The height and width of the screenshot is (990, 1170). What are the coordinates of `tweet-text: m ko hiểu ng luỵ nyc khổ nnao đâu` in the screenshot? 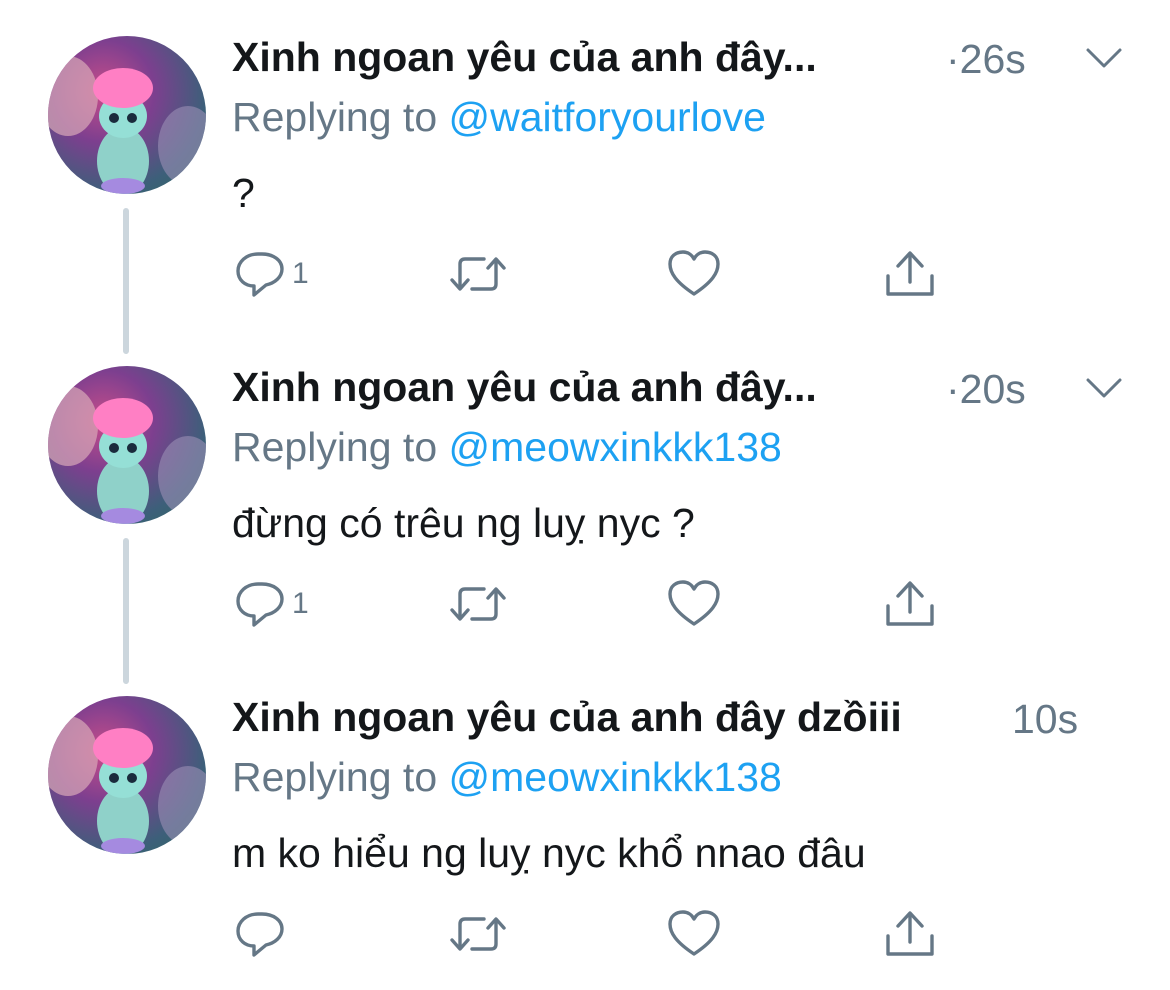 It's located at (549, 853).